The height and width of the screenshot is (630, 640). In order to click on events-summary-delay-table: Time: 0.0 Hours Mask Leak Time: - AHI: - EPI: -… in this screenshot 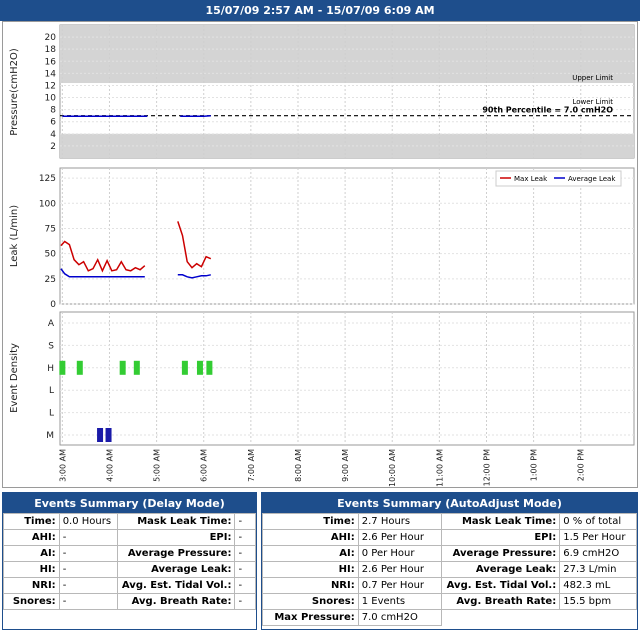, I will do `click(129, 561)`.